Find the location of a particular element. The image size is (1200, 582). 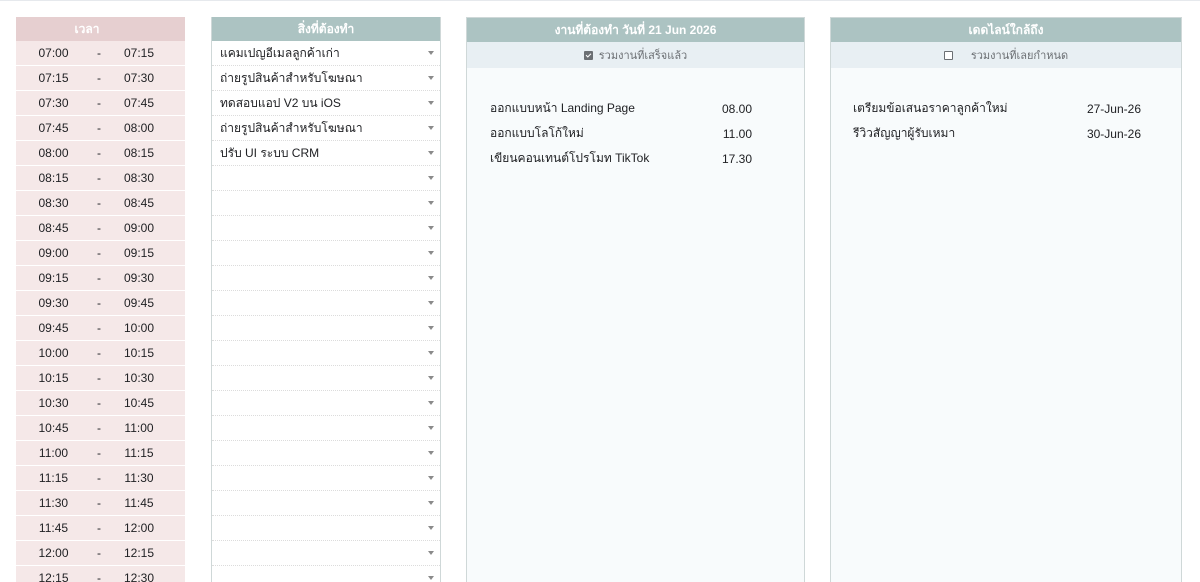

slot-start-time: 09:00 is located at coordinates (53, 253).